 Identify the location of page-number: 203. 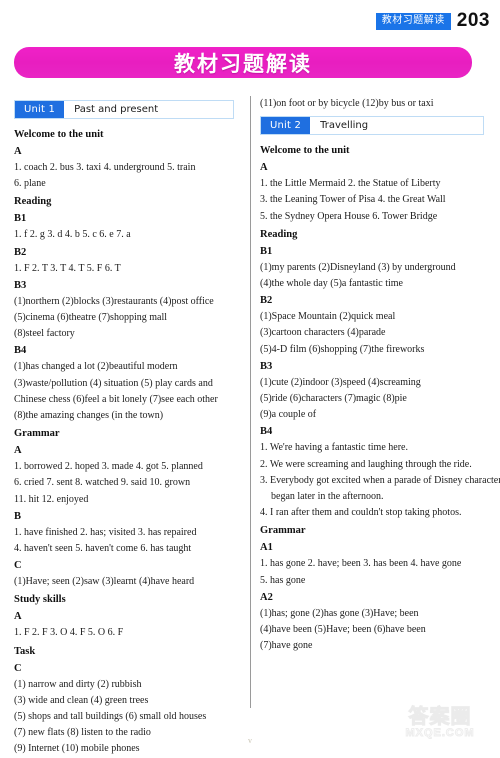
(473, 20).